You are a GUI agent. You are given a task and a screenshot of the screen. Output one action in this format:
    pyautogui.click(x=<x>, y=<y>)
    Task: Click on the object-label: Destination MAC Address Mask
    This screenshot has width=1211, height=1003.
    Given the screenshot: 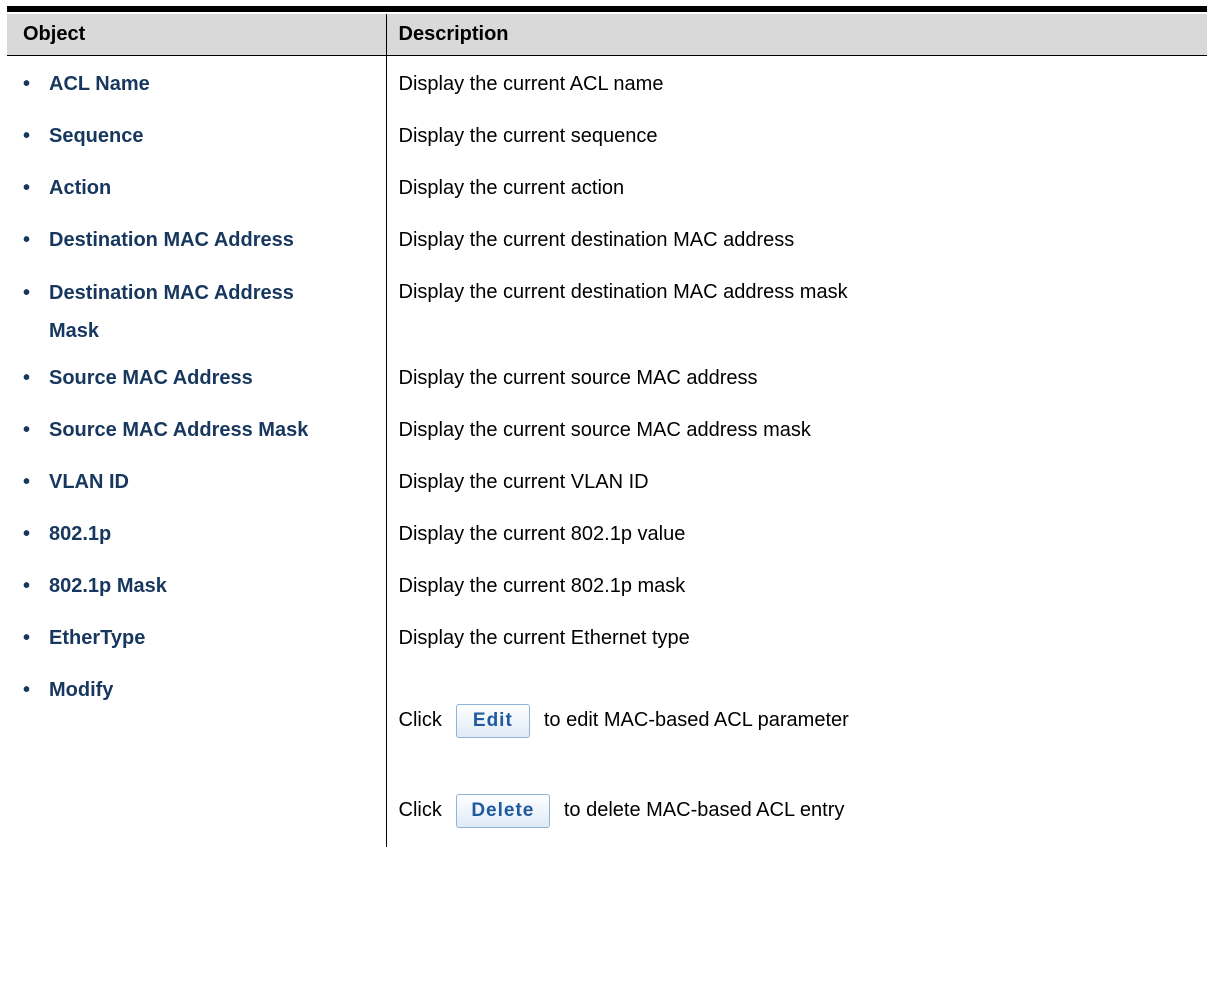 What is the action you would take?
    pyautogui.click(x=171, y=312)
    